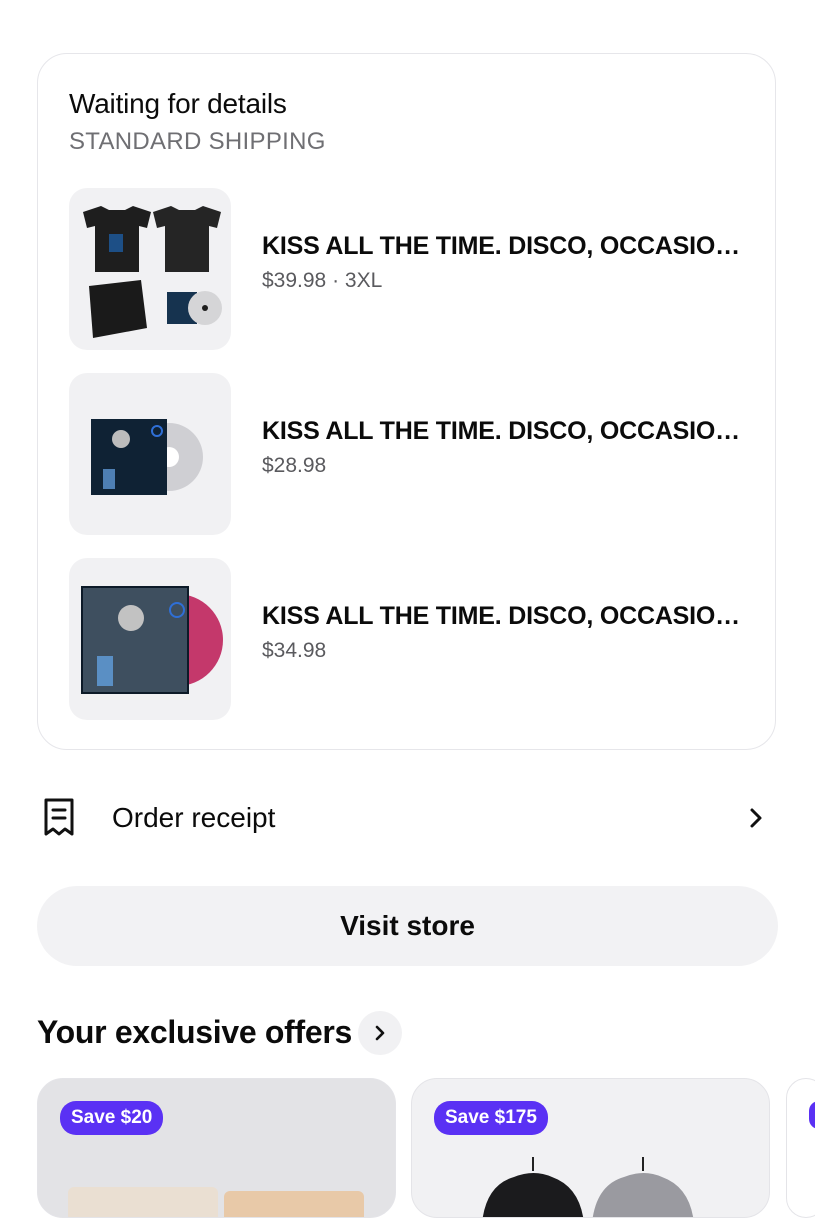 The image size is (815, 1218). Describe the element at coordinates (150, 639) in the screenshot. I see `item-thumbnail-vinyl` at that location.